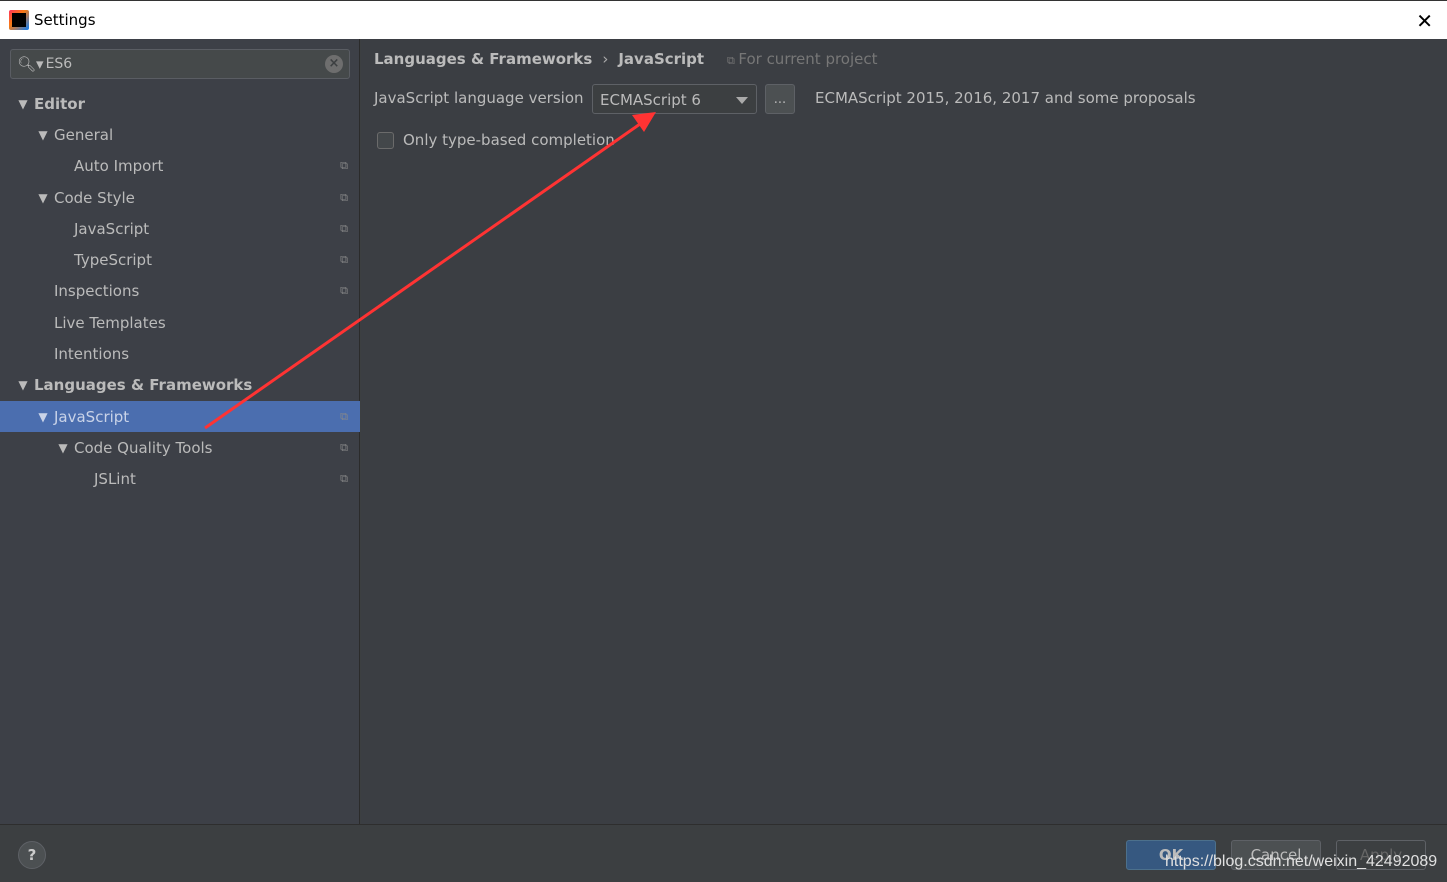  What do you see at coordinates (180, 479) in the screenshot?
I see `tree-item: JSLint ⧉` at bounding box center [180, 479].